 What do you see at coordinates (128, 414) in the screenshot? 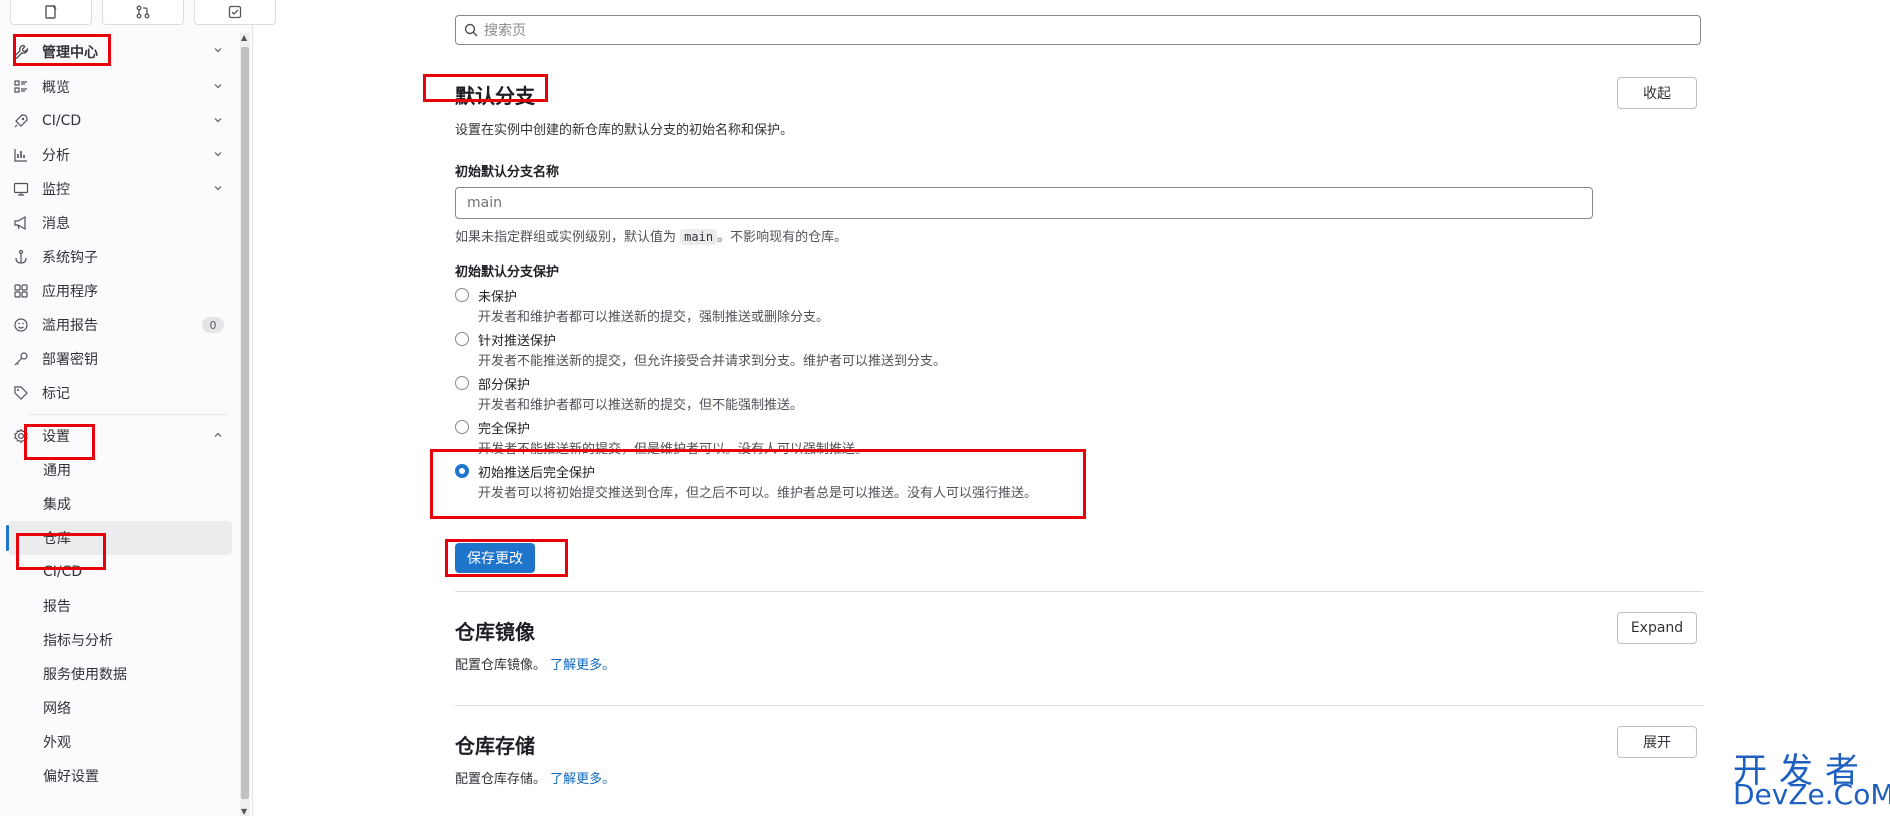
I see `sidebar-divider` at bounding box center [128, 414].